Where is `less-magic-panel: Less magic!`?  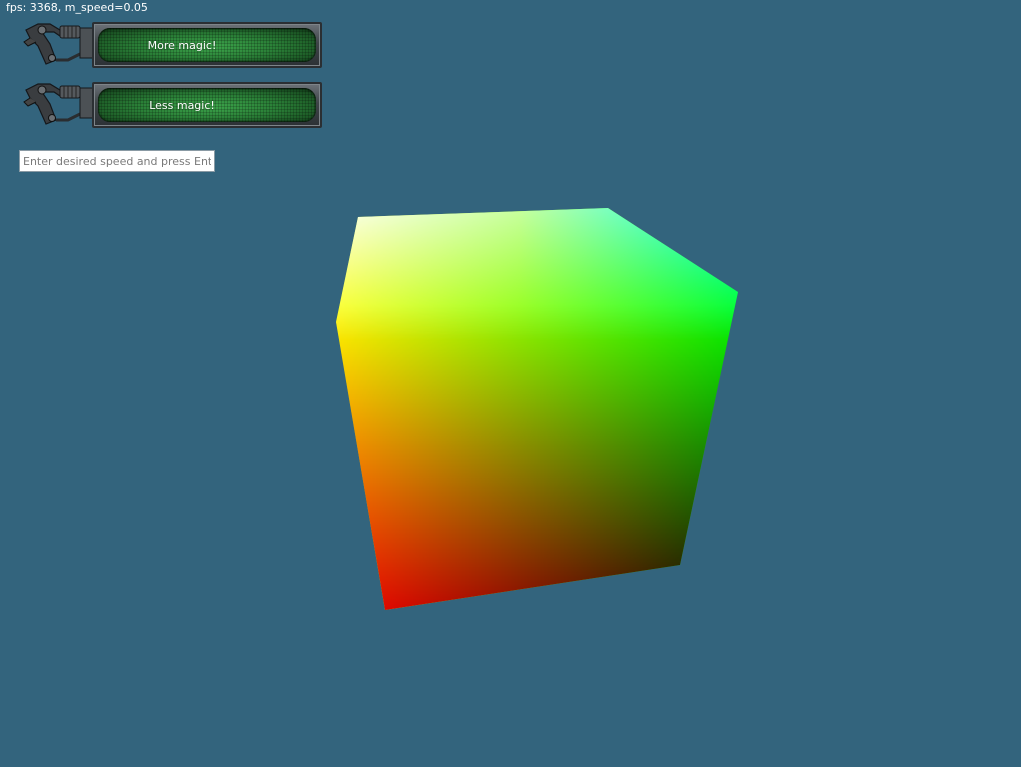 less-magic-panel: Less magic! is located at coordinates (207, 105).